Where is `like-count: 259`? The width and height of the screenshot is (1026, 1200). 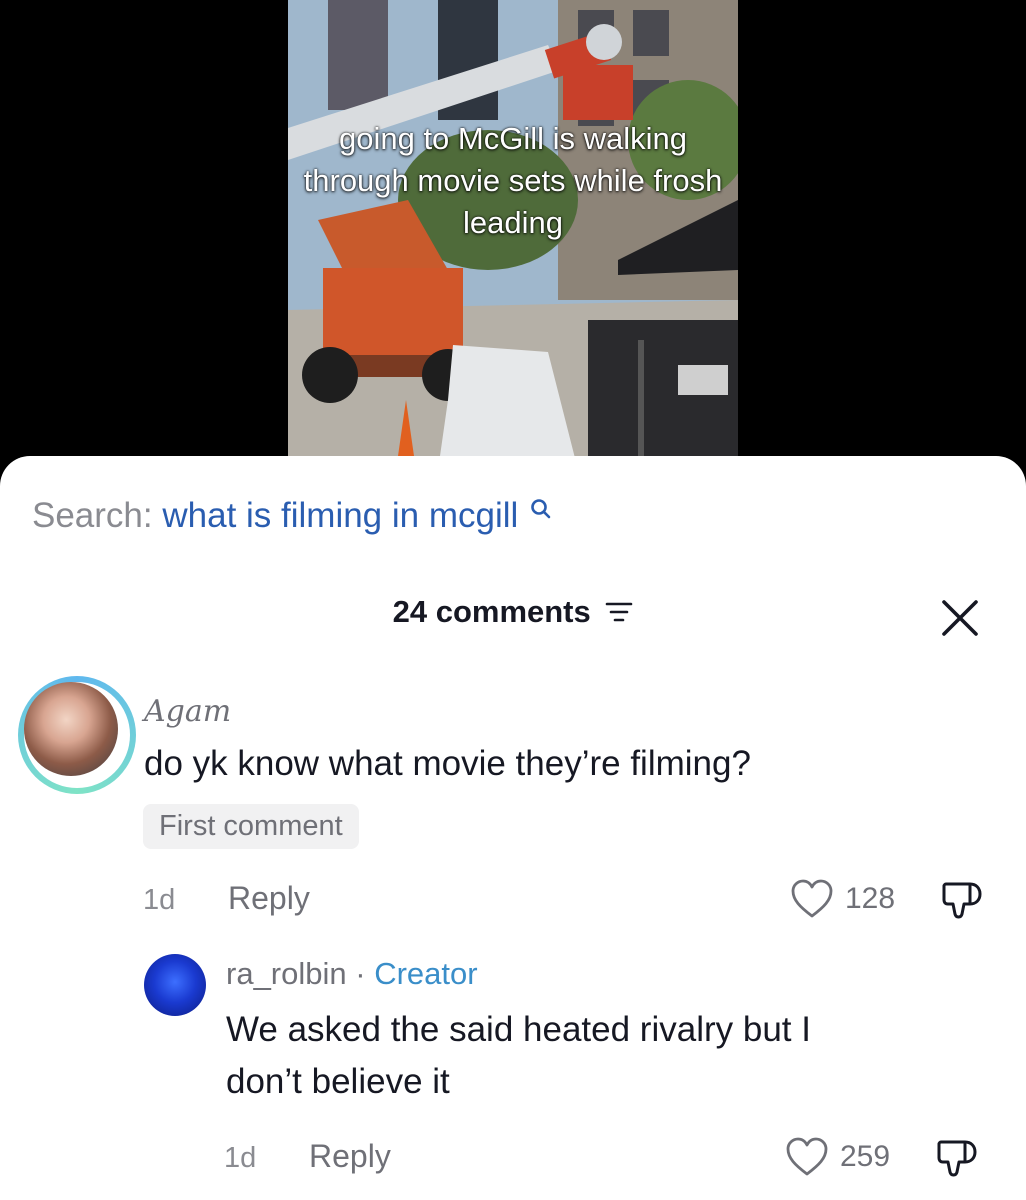 like-count: 259 is located at coordinates (865, 1156).